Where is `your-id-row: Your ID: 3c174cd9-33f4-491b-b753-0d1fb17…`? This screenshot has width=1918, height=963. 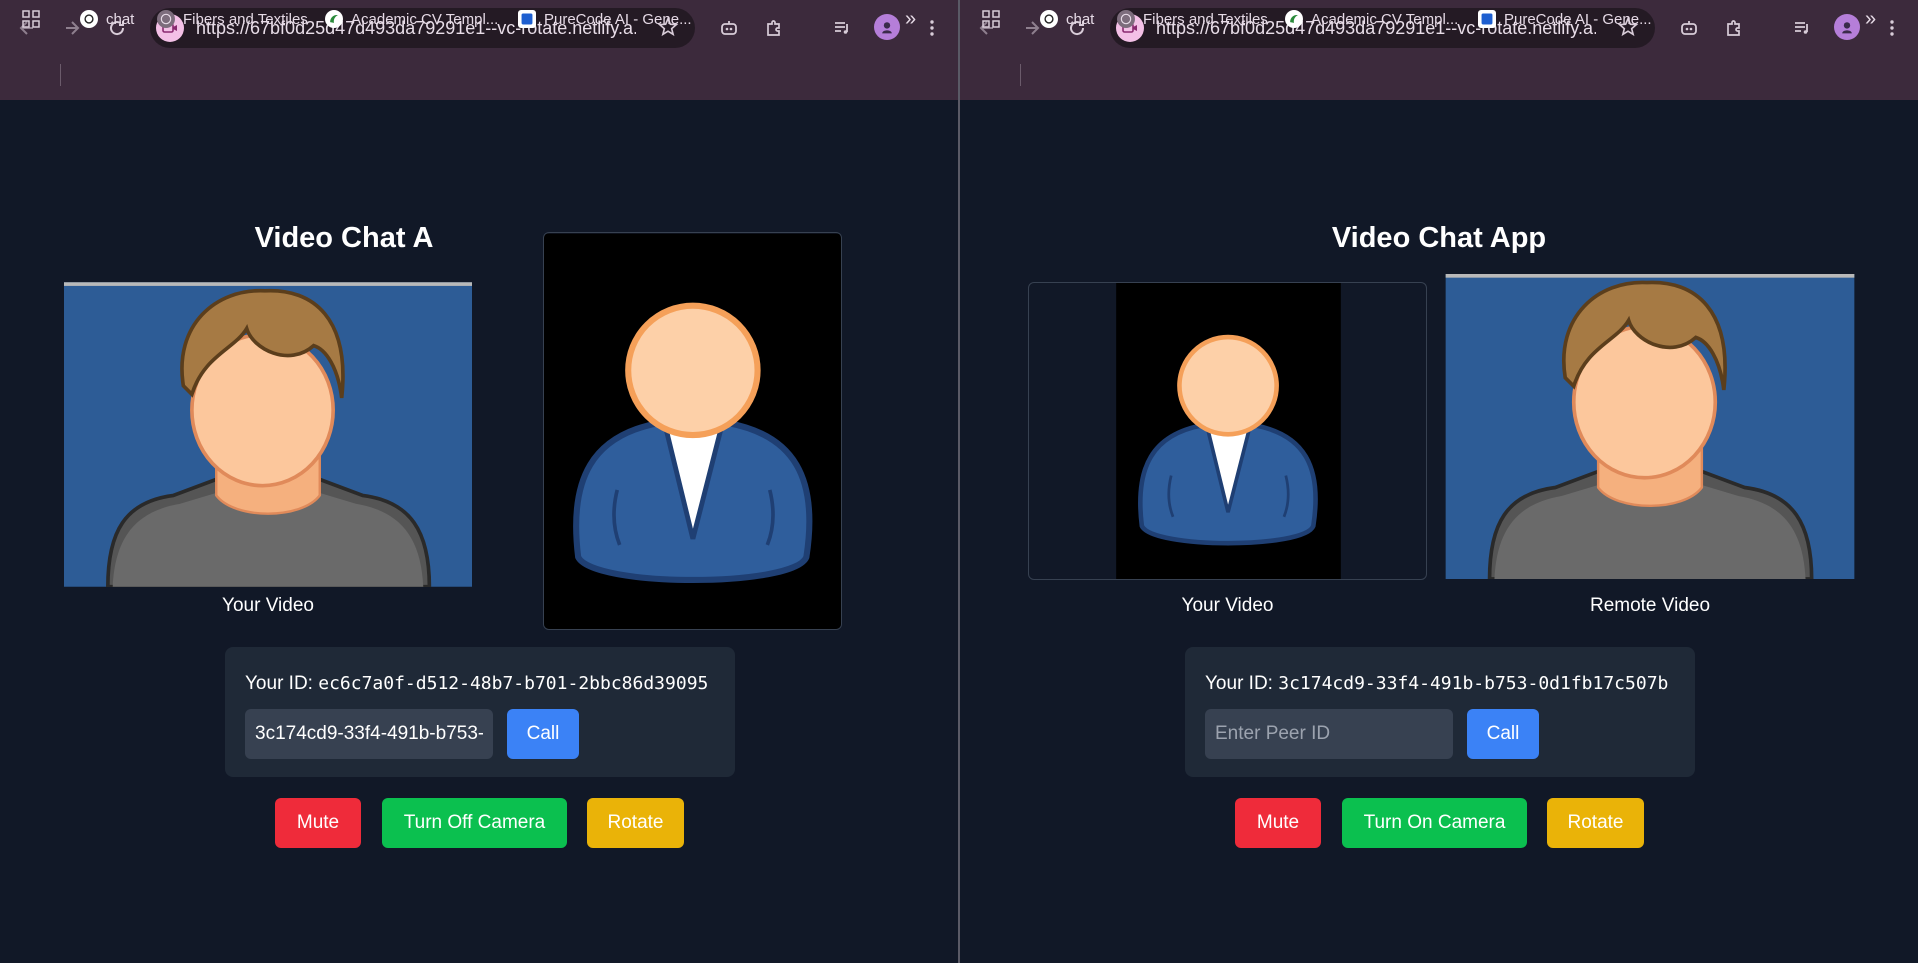
your-id-row: Your ID: 3c174cd9-33f4-491b-b753-0d1fb17… is located at coordinates (1436, 684).